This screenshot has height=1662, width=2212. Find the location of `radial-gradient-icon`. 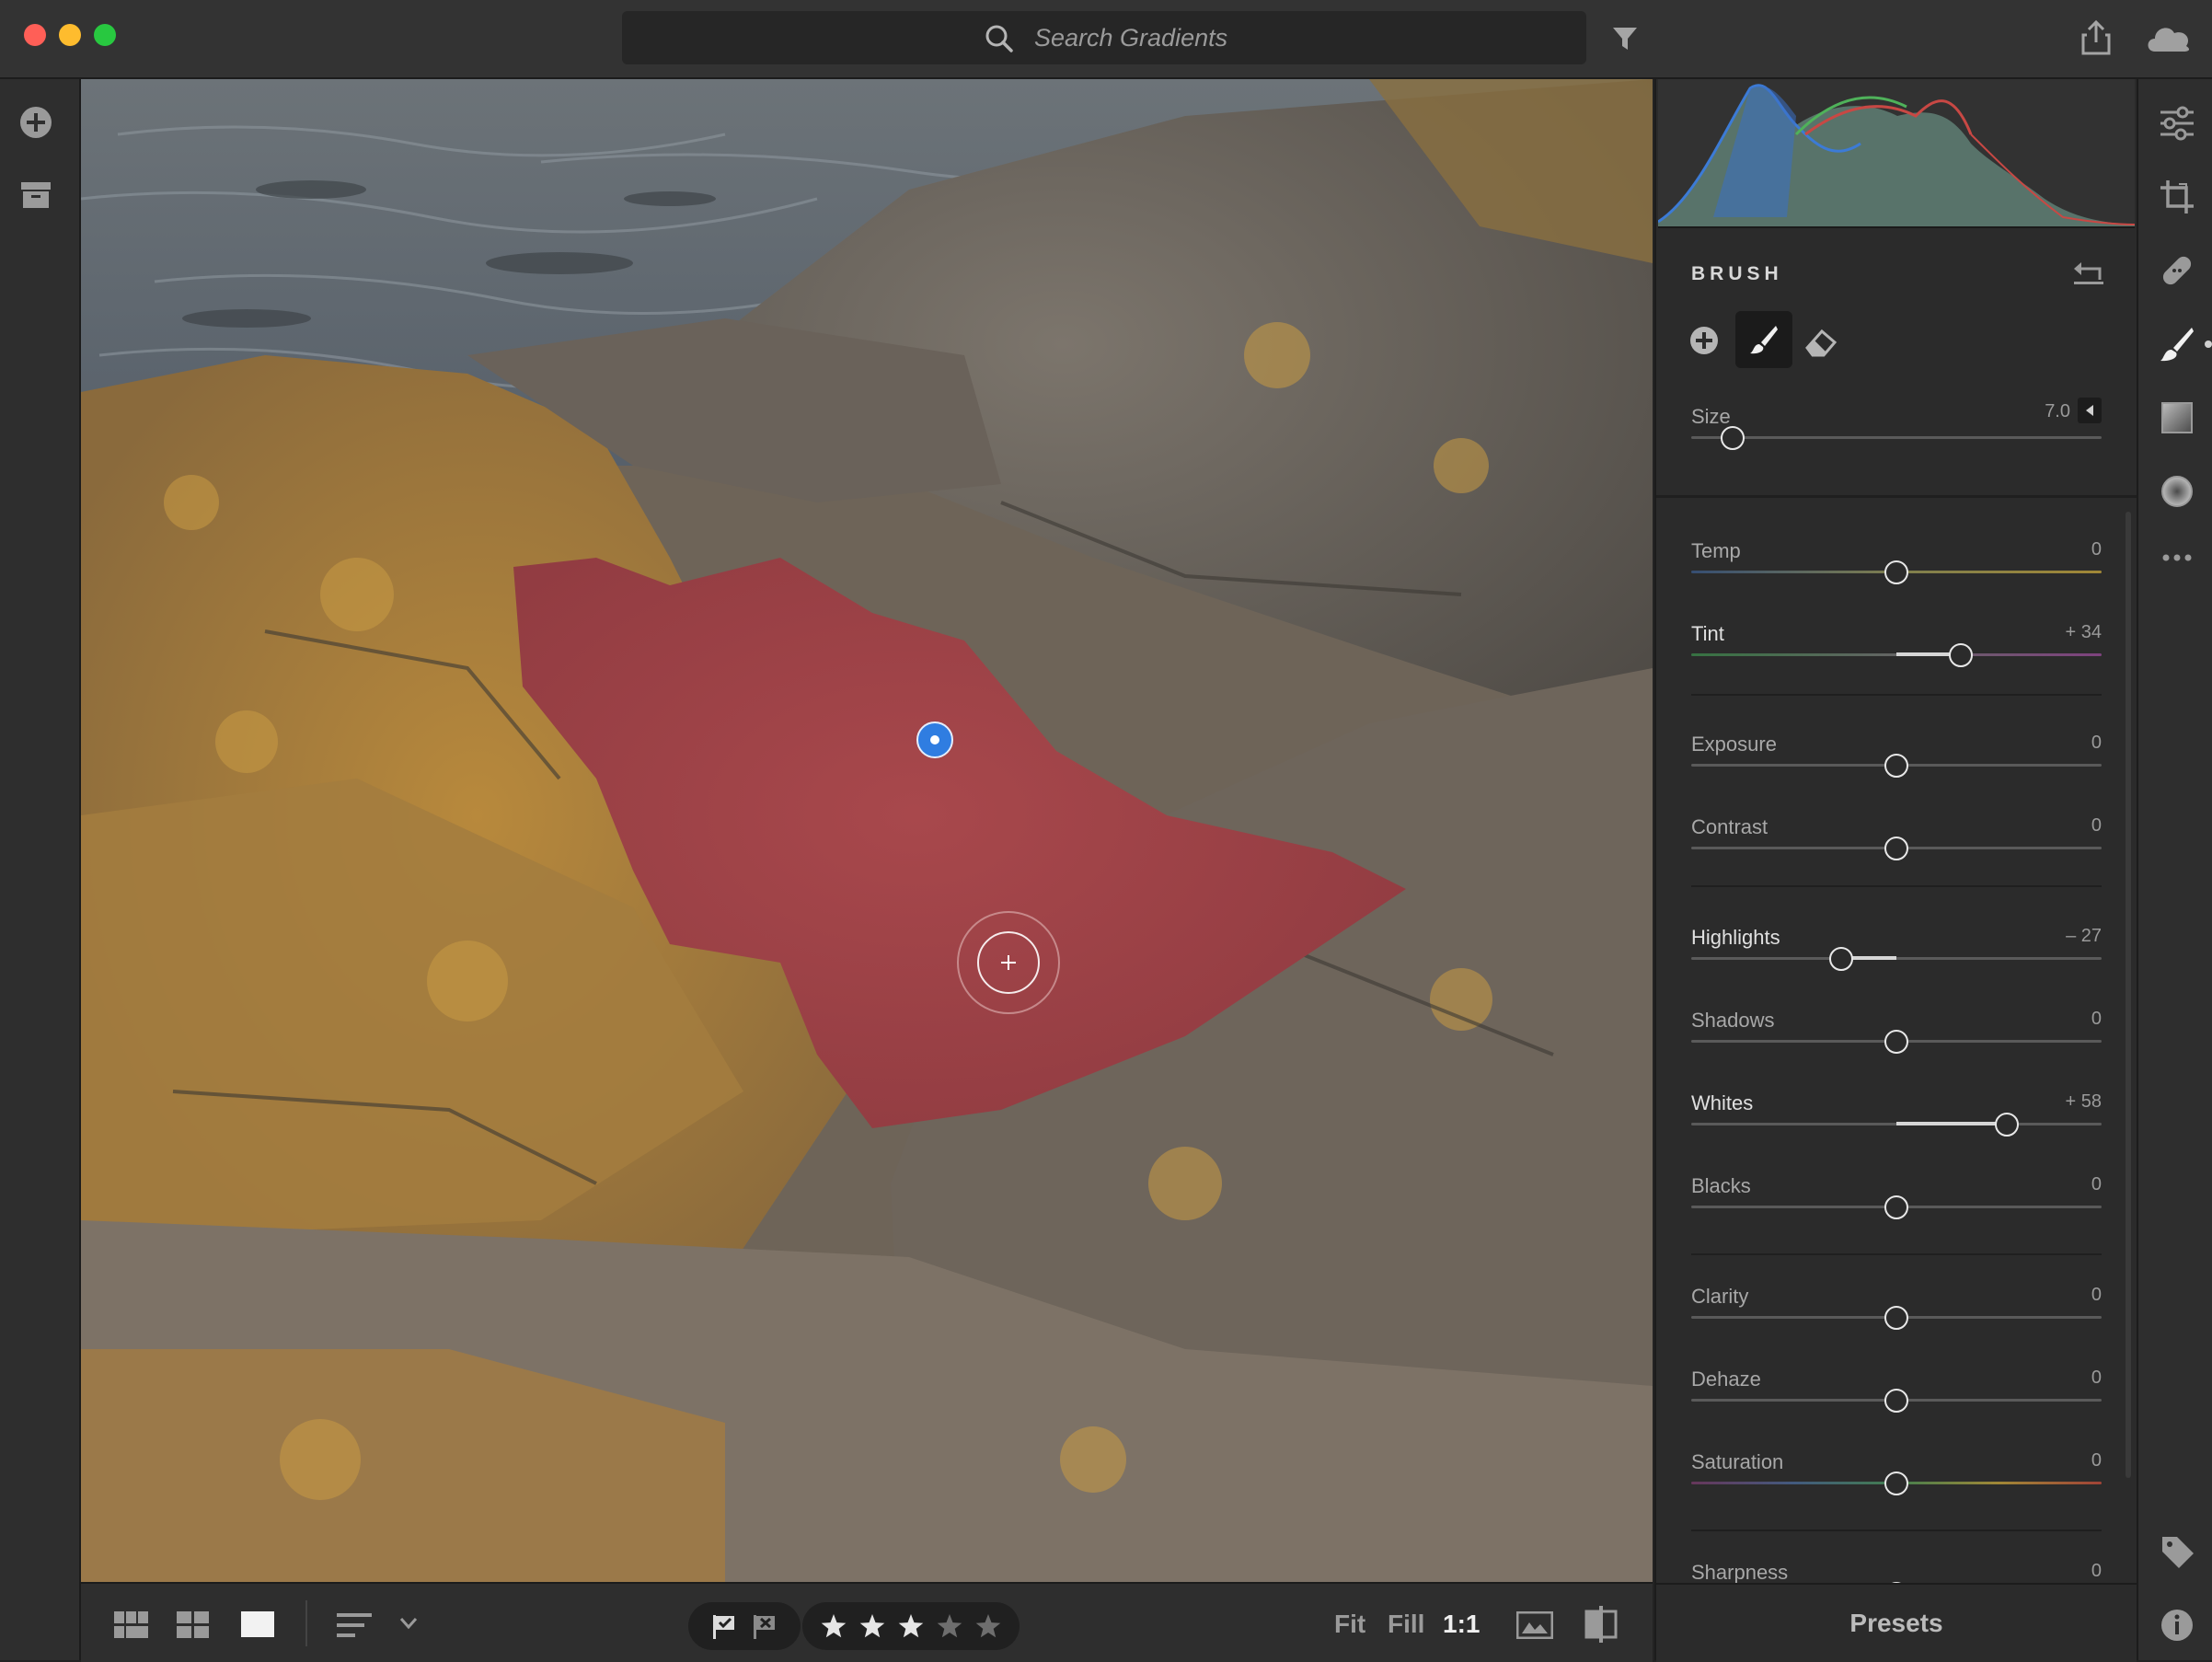

radial-gradient-icon is located at coordinates (2177, 491).